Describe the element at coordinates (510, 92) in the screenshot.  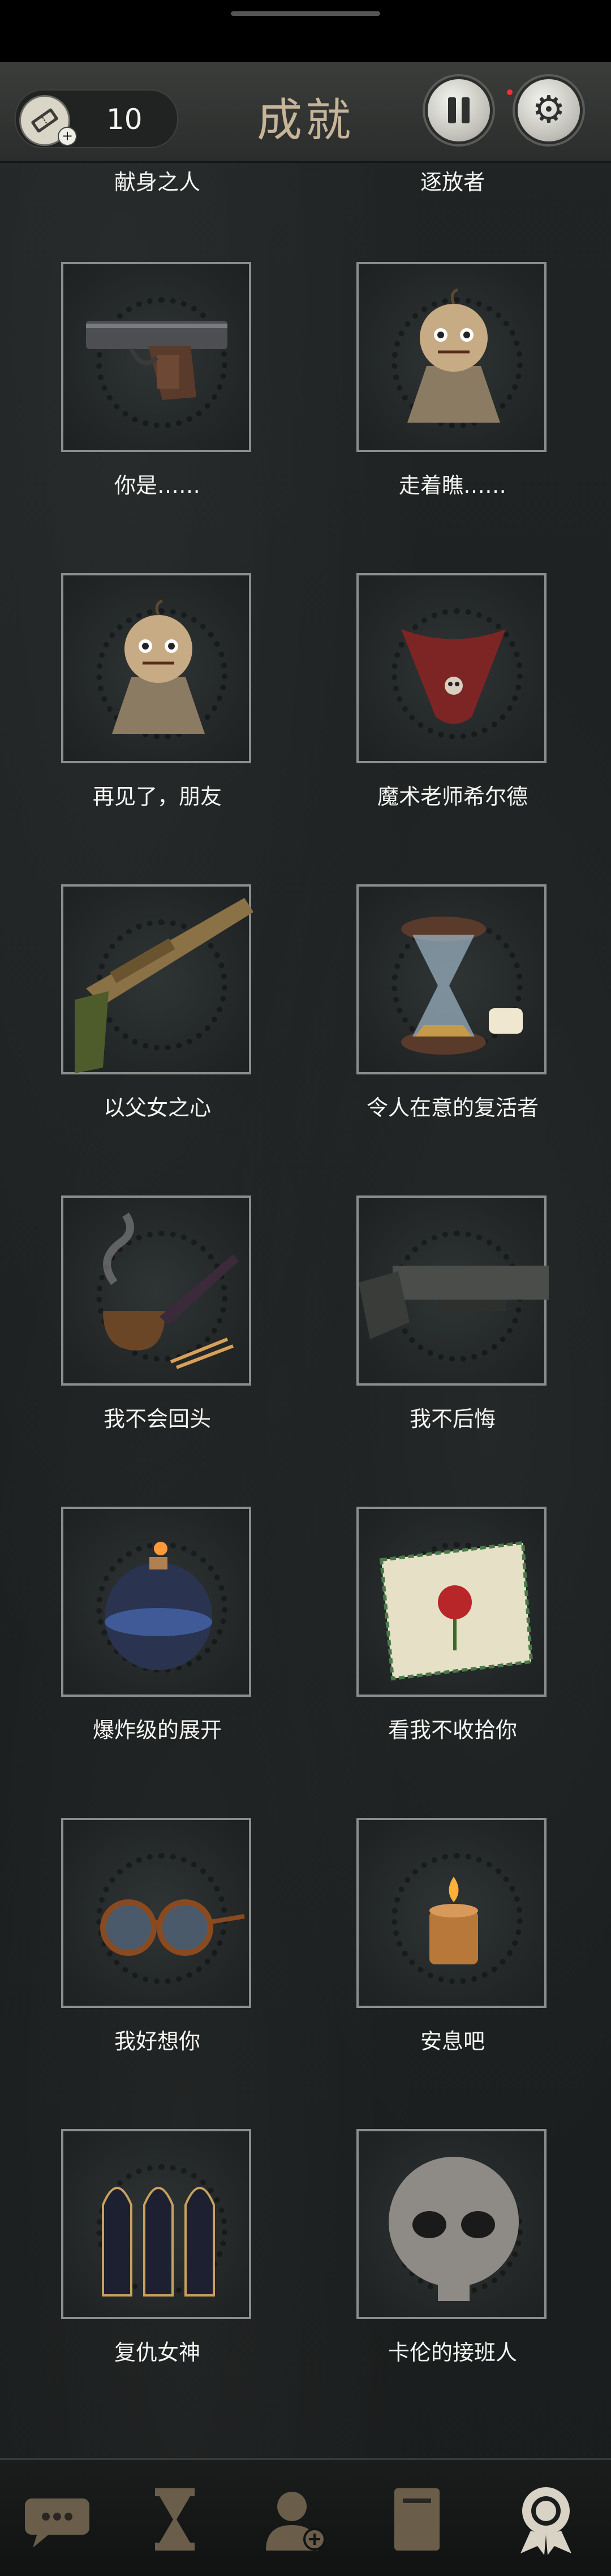
I see `notification-dot` at that location.